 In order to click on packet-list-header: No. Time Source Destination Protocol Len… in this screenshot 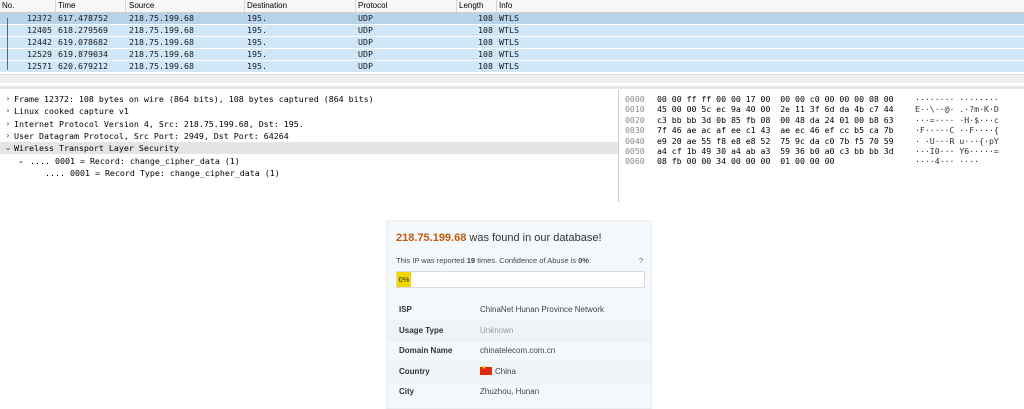, I will do `click(512, 6)`.